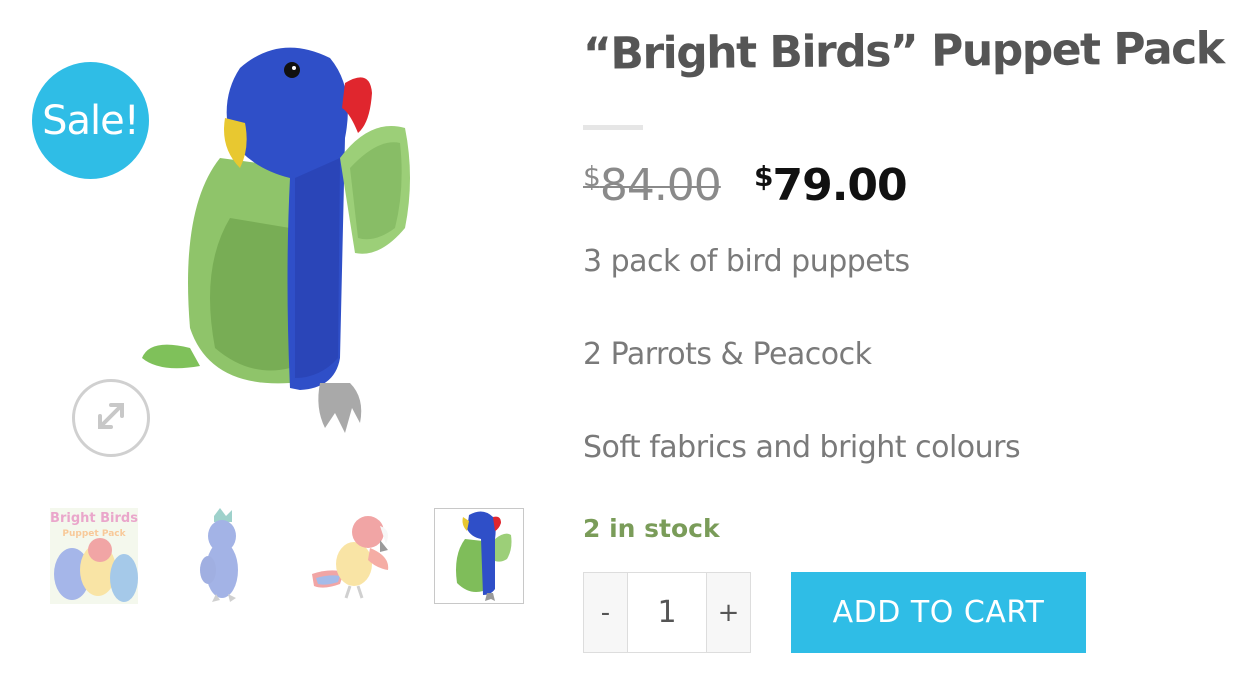 This screenshot has height=682, width=1248. What do you see at coordinates (839, 185) in the screenshot?
I see `sale-price-amount: 79.00` at bounding box center [839, 185].